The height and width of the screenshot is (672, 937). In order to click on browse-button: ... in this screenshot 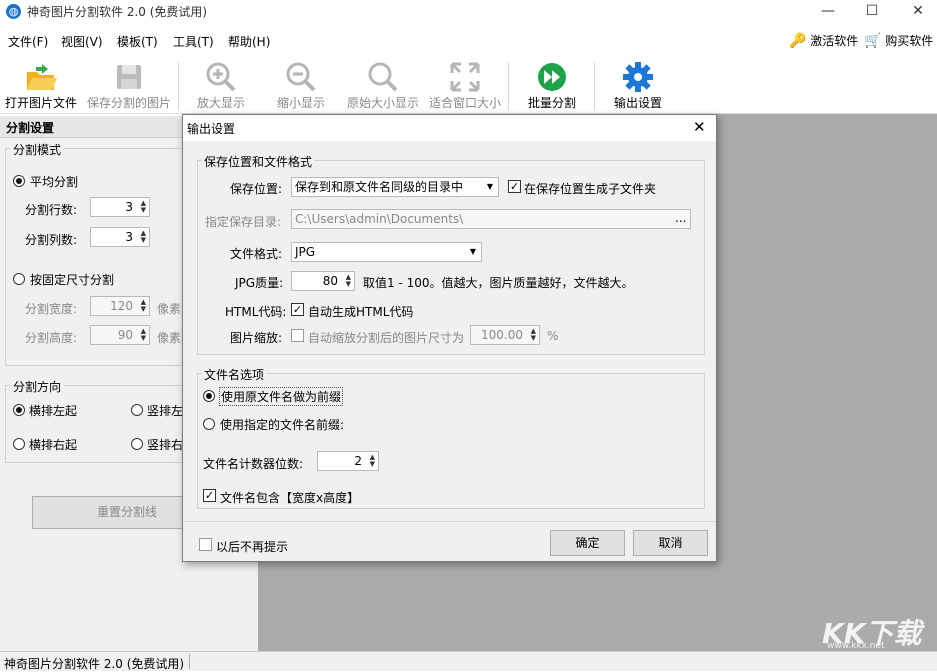, I will do `click(680, 218)`.